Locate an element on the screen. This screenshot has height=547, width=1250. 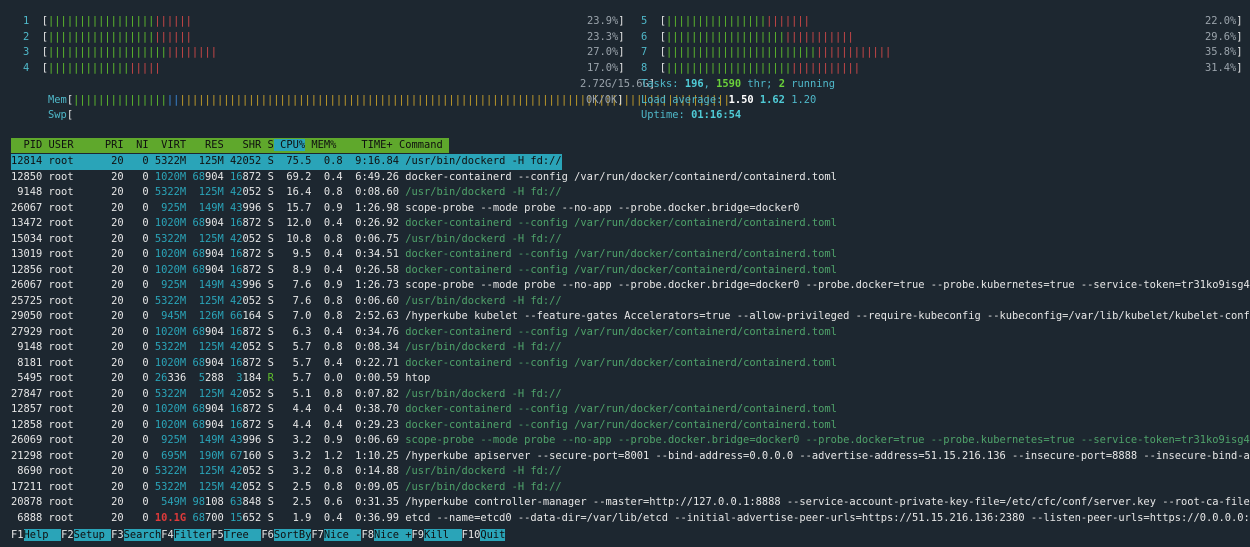
cpu-percent: 2.5 is located at coordinates (292, 486).